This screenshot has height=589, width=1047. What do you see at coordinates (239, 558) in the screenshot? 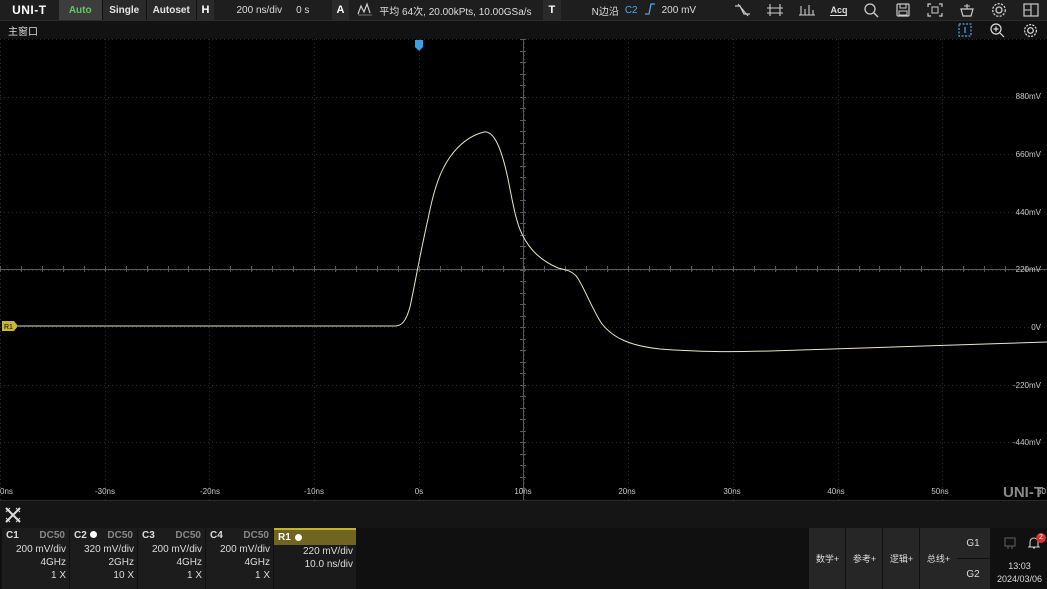
I see `channel-c4: C4 DC50 200 mV/div 4GHz 1 X` at bounding box center [239, 558].